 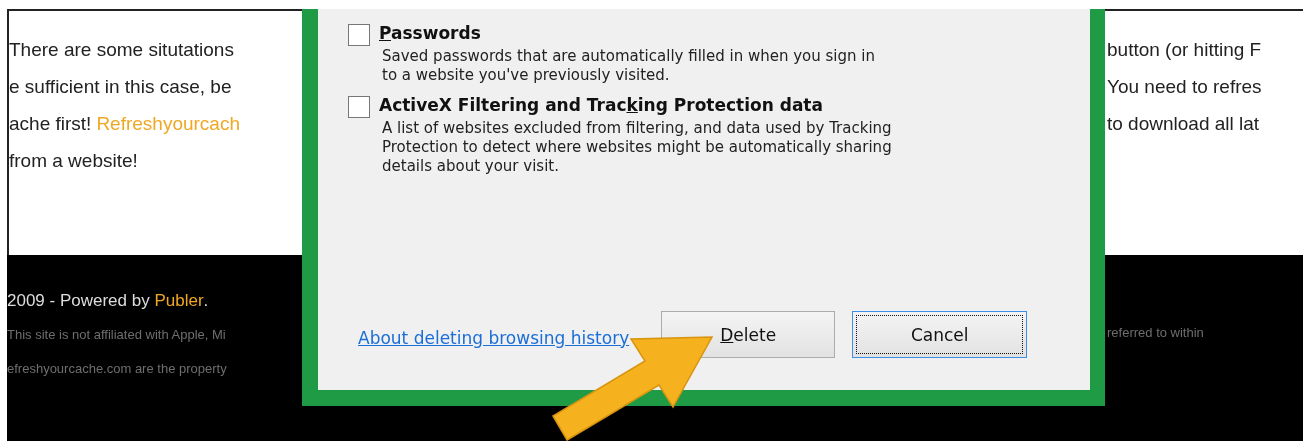 What do you see at coordinates (1156, 333) in the screenshot?
I see `disclaimer-text: referred to within` at bounding box center [1156, 333].